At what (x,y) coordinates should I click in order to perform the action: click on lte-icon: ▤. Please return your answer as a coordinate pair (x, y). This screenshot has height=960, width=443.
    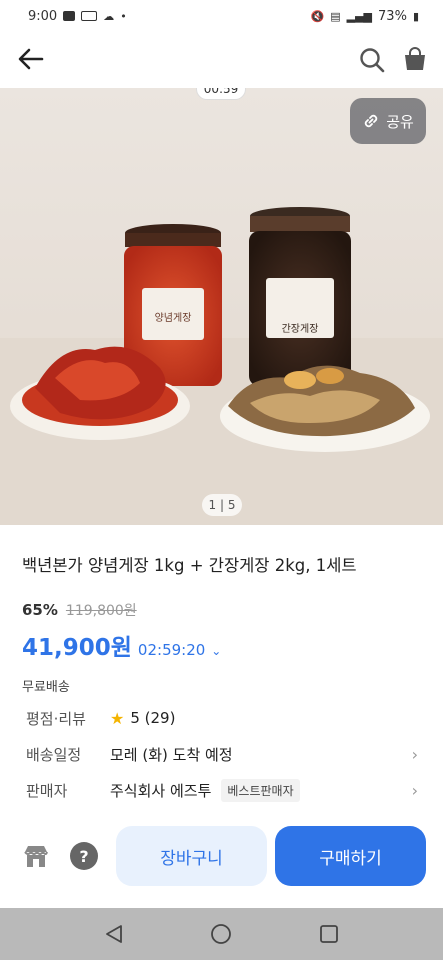
    Looking at the image, I should click on (335, 16).